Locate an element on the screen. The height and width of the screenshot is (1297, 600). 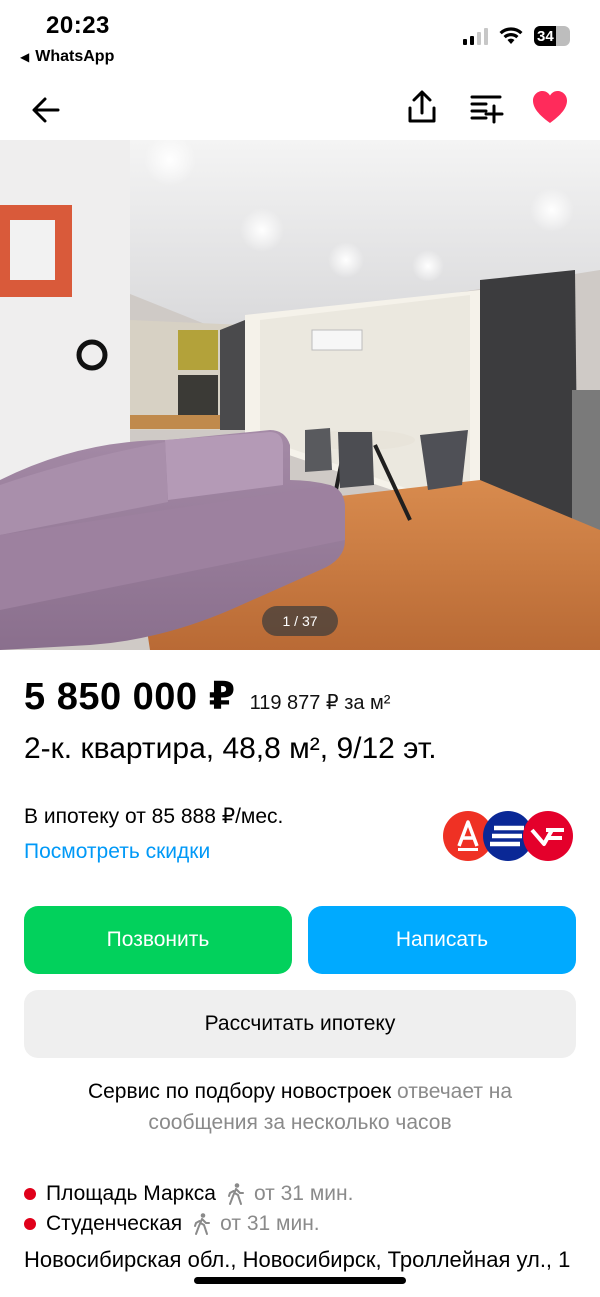
see-discounts-link: Посмотреть скидки is located at coordinates (117, 852).